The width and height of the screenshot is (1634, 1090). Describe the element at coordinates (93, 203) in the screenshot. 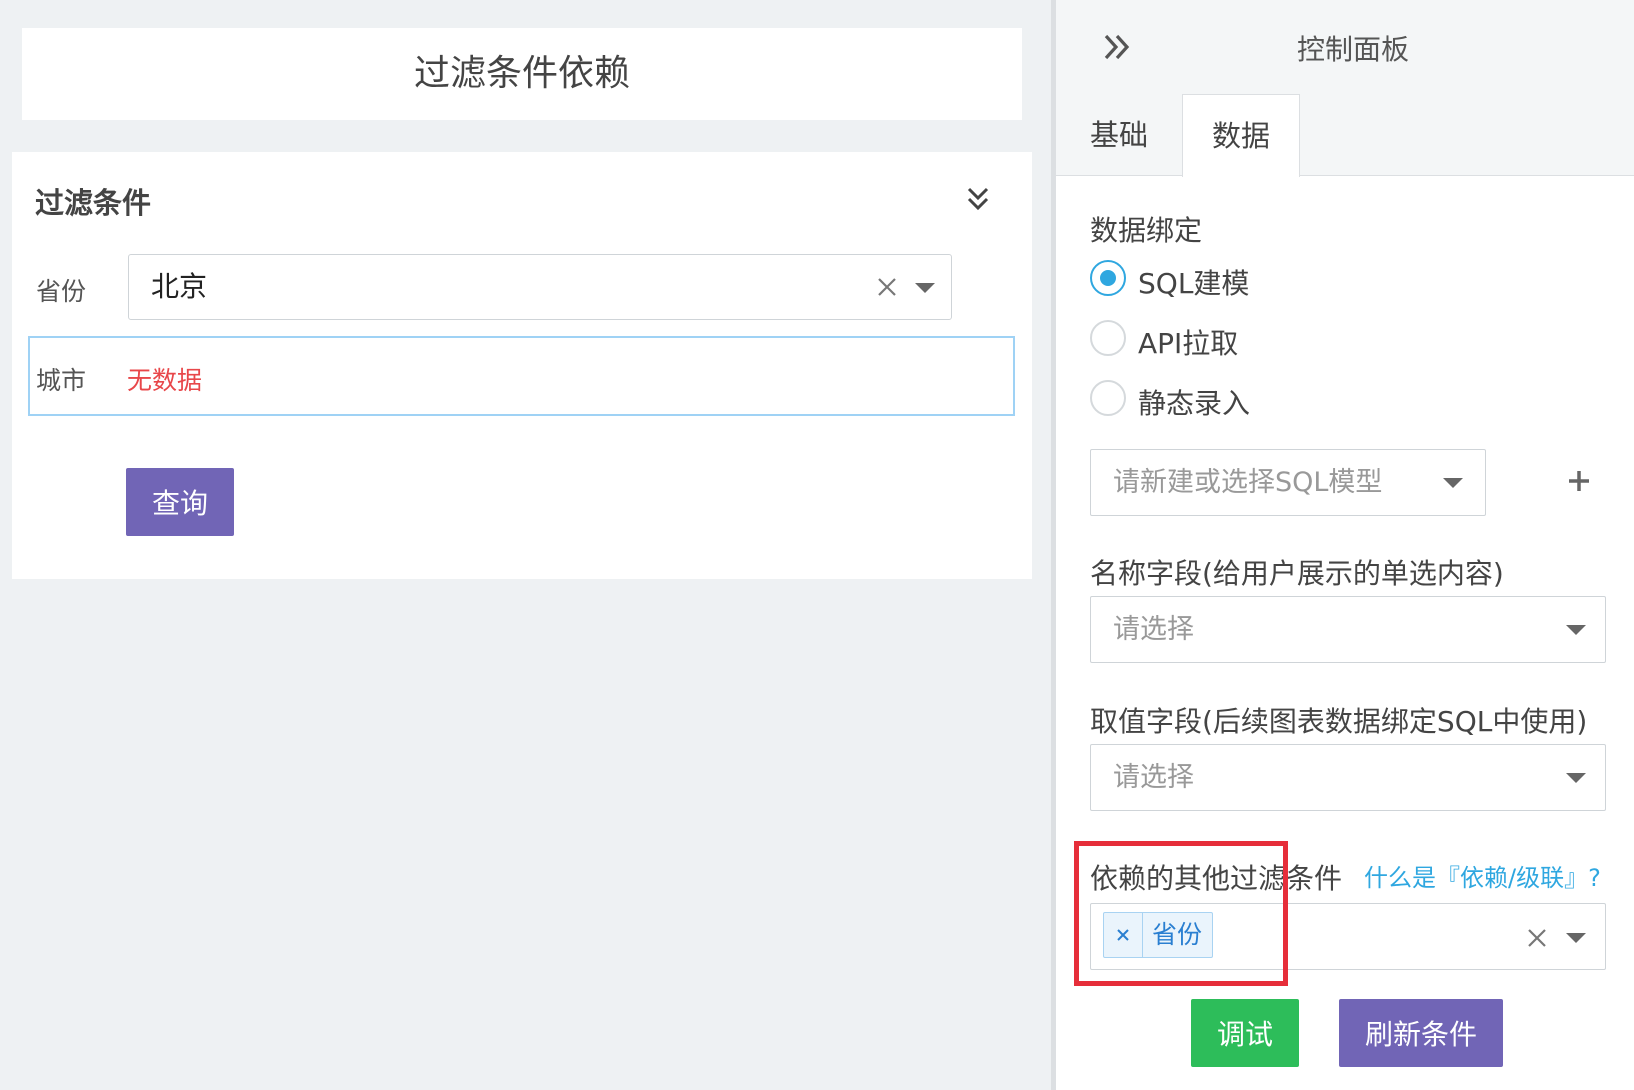

I see `filter-card-title: 过滤条件` at that location.